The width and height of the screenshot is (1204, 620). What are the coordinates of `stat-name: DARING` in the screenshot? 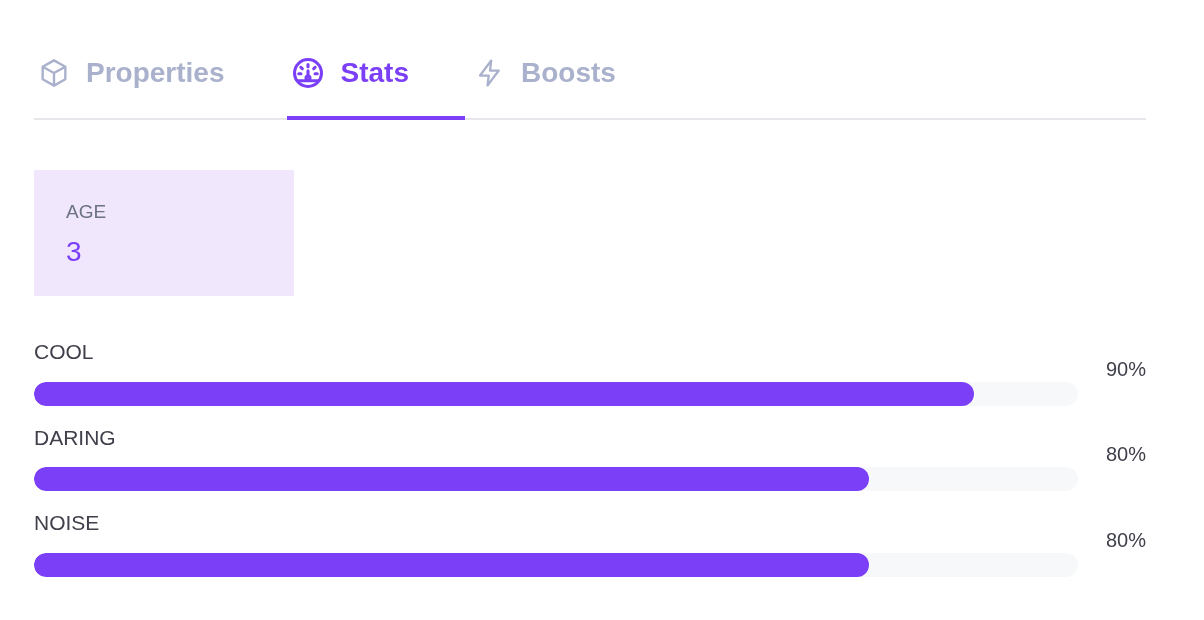 It's located at (75, 437).